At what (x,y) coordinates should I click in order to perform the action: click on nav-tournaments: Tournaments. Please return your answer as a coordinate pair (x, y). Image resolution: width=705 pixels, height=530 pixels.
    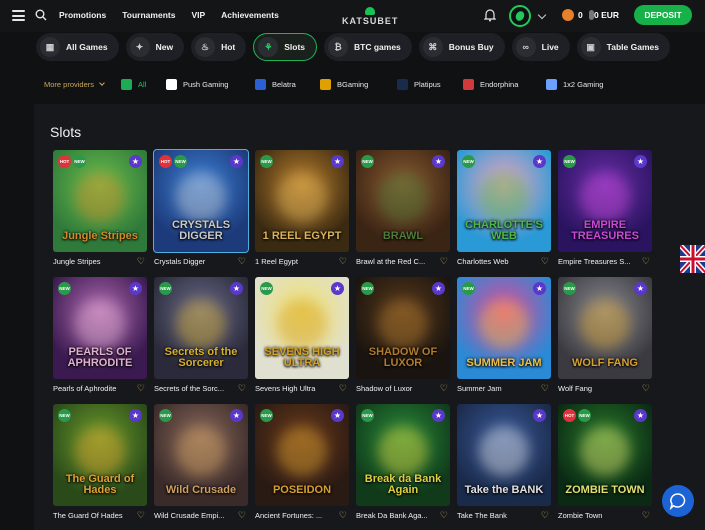
    Looking at the image, I should click on (148, 15).